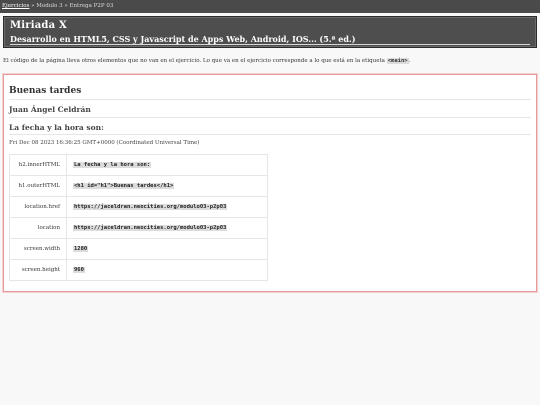  I want to click on property-value: 1280, so click(81, 249).